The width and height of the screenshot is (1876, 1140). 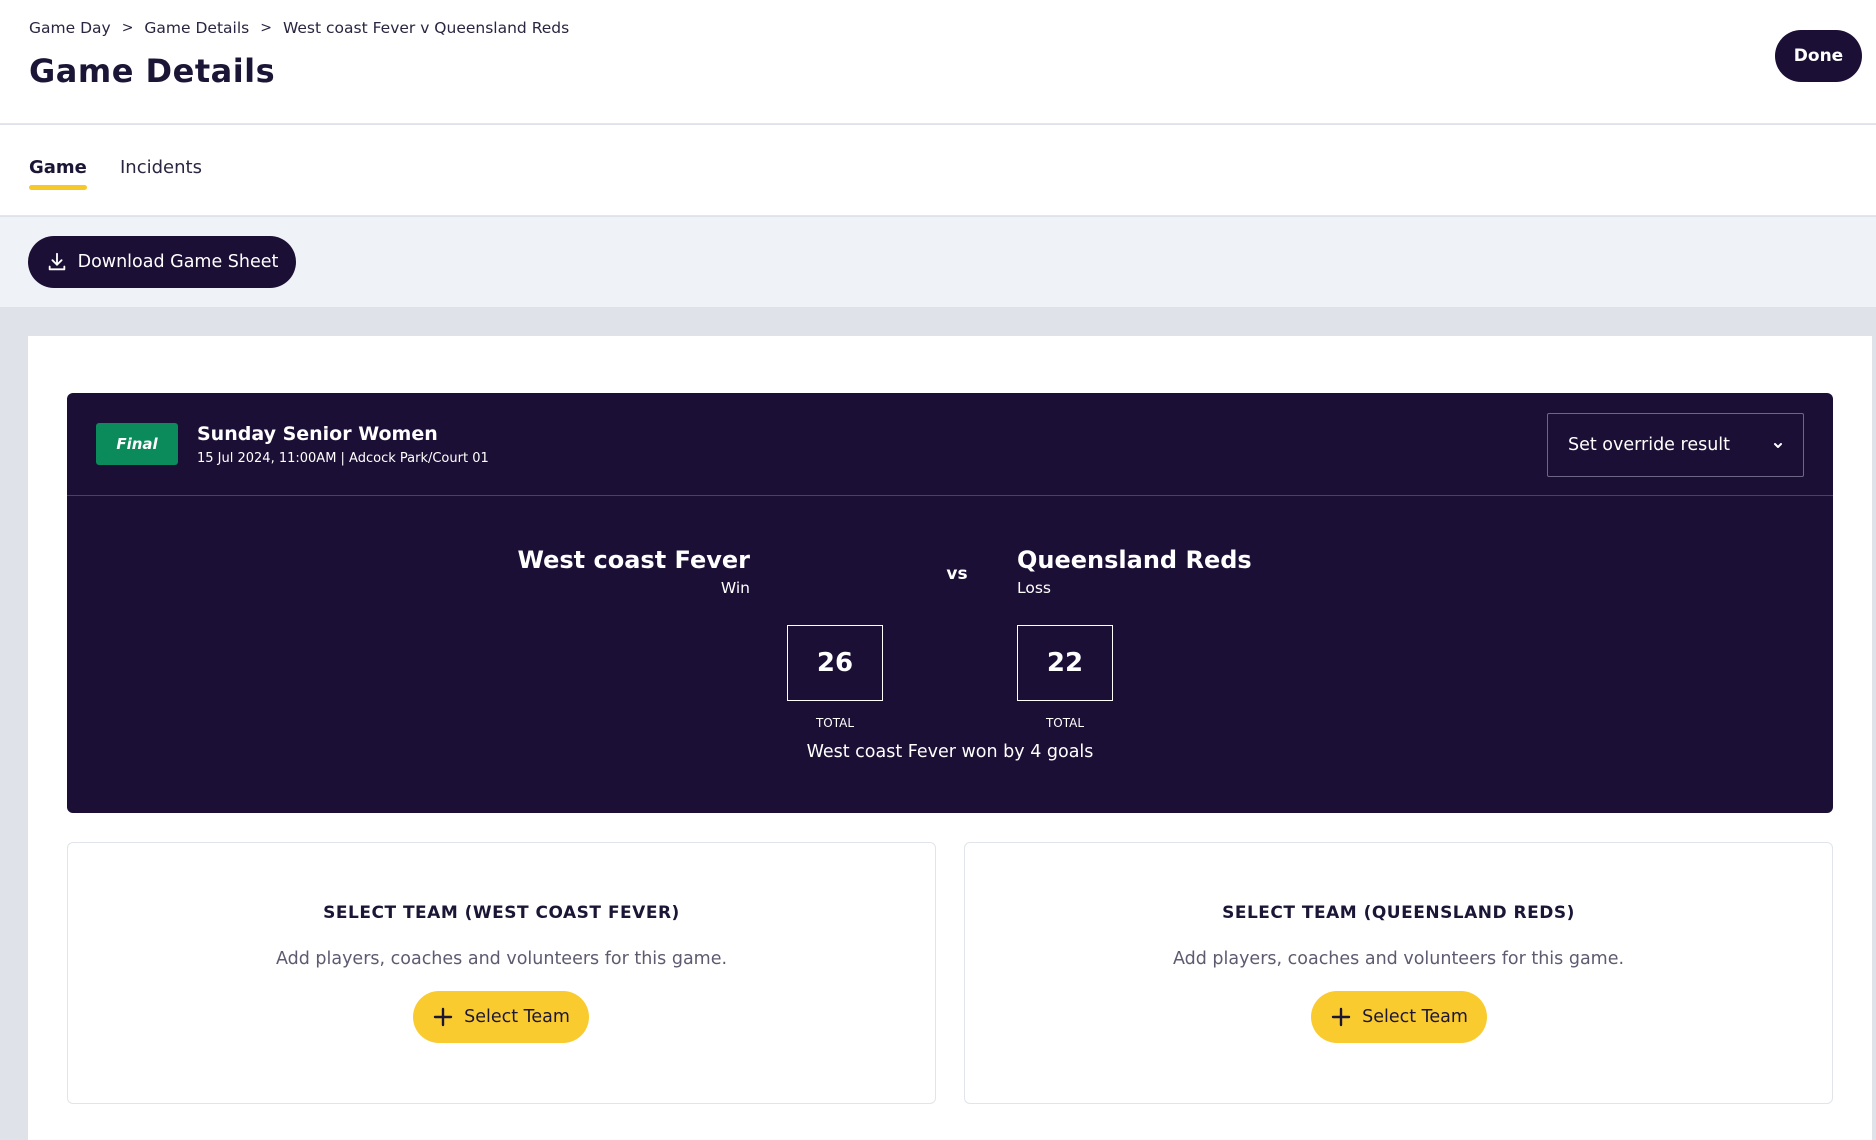 What do you see at coordinates (501, 913) in the screenshot?
I see `panel-title: SELECT TEAM (WEST COAST FEVER)` at bounding box center [501, 913].